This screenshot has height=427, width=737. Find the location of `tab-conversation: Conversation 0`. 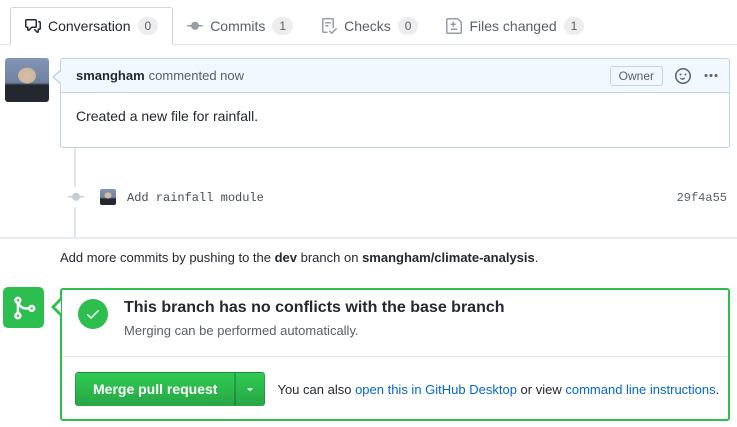

tab-conversation: Conversation 0 is located at coordinates (92, 26).